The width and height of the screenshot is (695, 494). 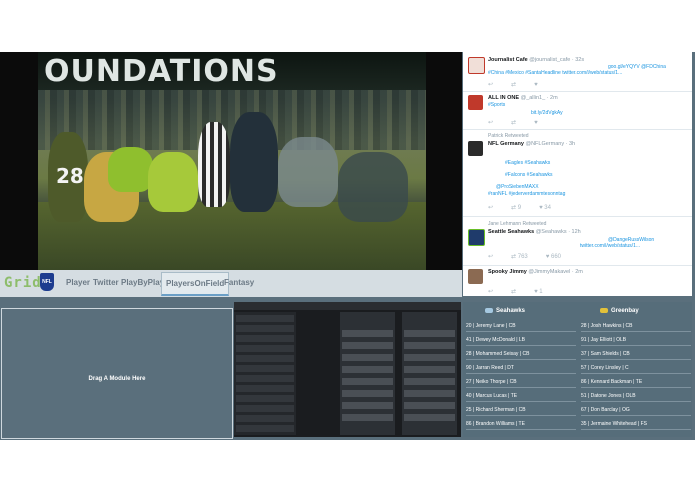 I want to click on roster-row: 86 | Kennard Backman | TE, so click(x=636, y=381).